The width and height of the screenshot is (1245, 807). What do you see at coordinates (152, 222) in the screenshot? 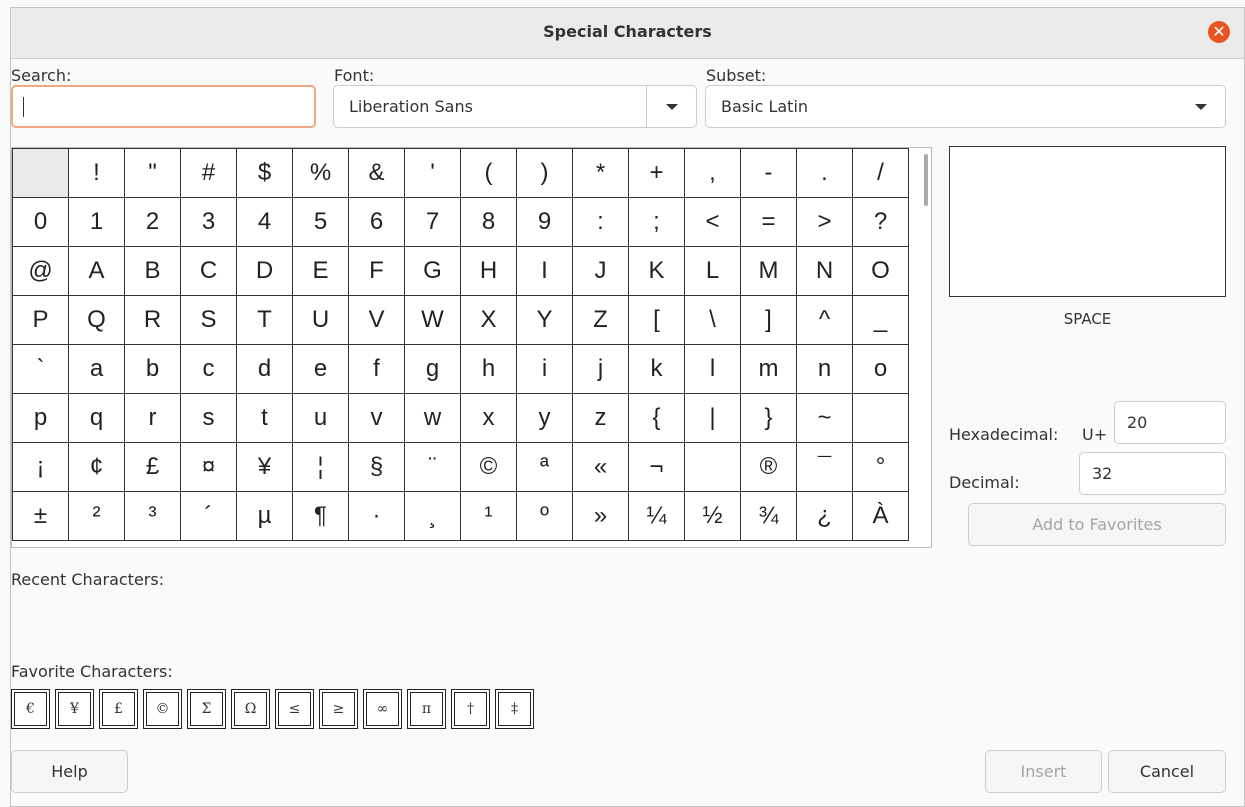
I see `character-cell: 2` at bounding box center [152, 222].